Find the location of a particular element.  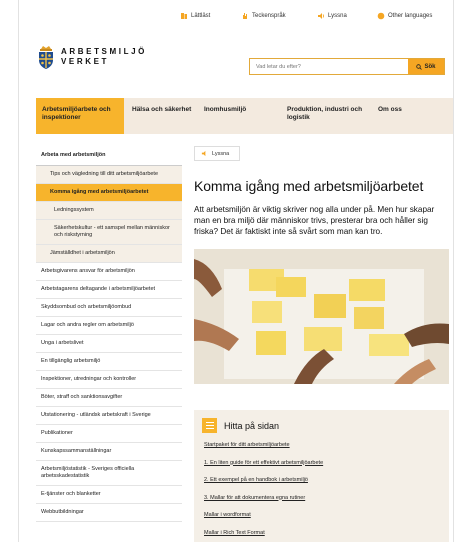

page-title: Komma igång med arbetsmiljöarbetet is located at coordinates (309, 186).